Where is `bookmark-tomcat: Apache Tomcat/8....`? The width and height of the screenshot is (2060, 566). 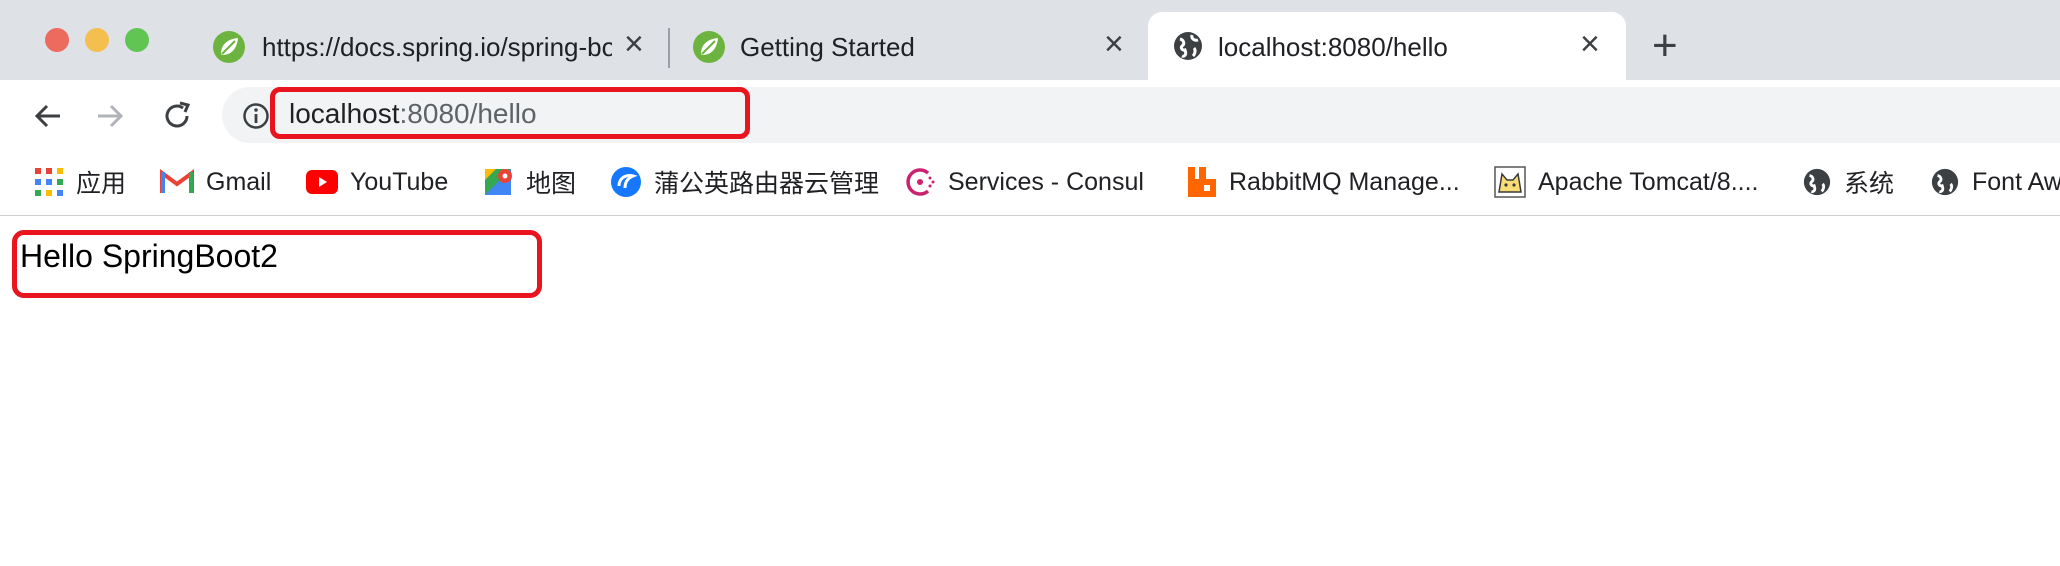
bookmark-tomcat: Apache Tomcat/8.... is located at coordinates (1626, 182).